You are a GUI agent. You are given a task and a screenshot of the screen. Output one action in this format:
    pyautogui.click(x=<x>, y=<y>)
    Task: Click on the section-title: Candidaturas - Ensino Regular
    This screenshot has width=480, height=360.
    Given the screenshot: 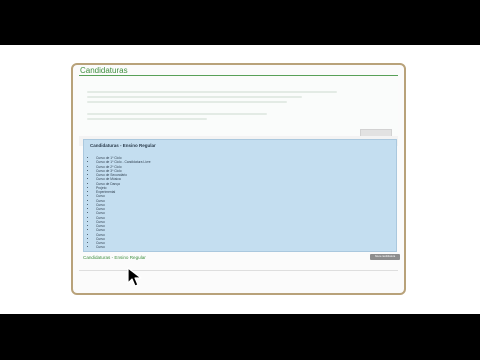 What is the action you would take?
    pyautogui.click(x=114, y=257)
    